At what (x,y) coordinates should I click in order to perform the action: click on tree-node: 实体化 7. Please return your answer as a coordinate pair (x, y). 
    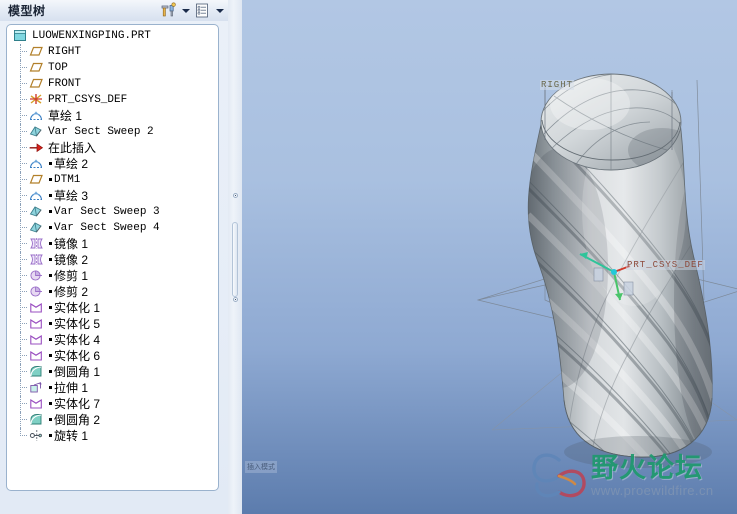
    Looking at the image, I should click on (112, 404).